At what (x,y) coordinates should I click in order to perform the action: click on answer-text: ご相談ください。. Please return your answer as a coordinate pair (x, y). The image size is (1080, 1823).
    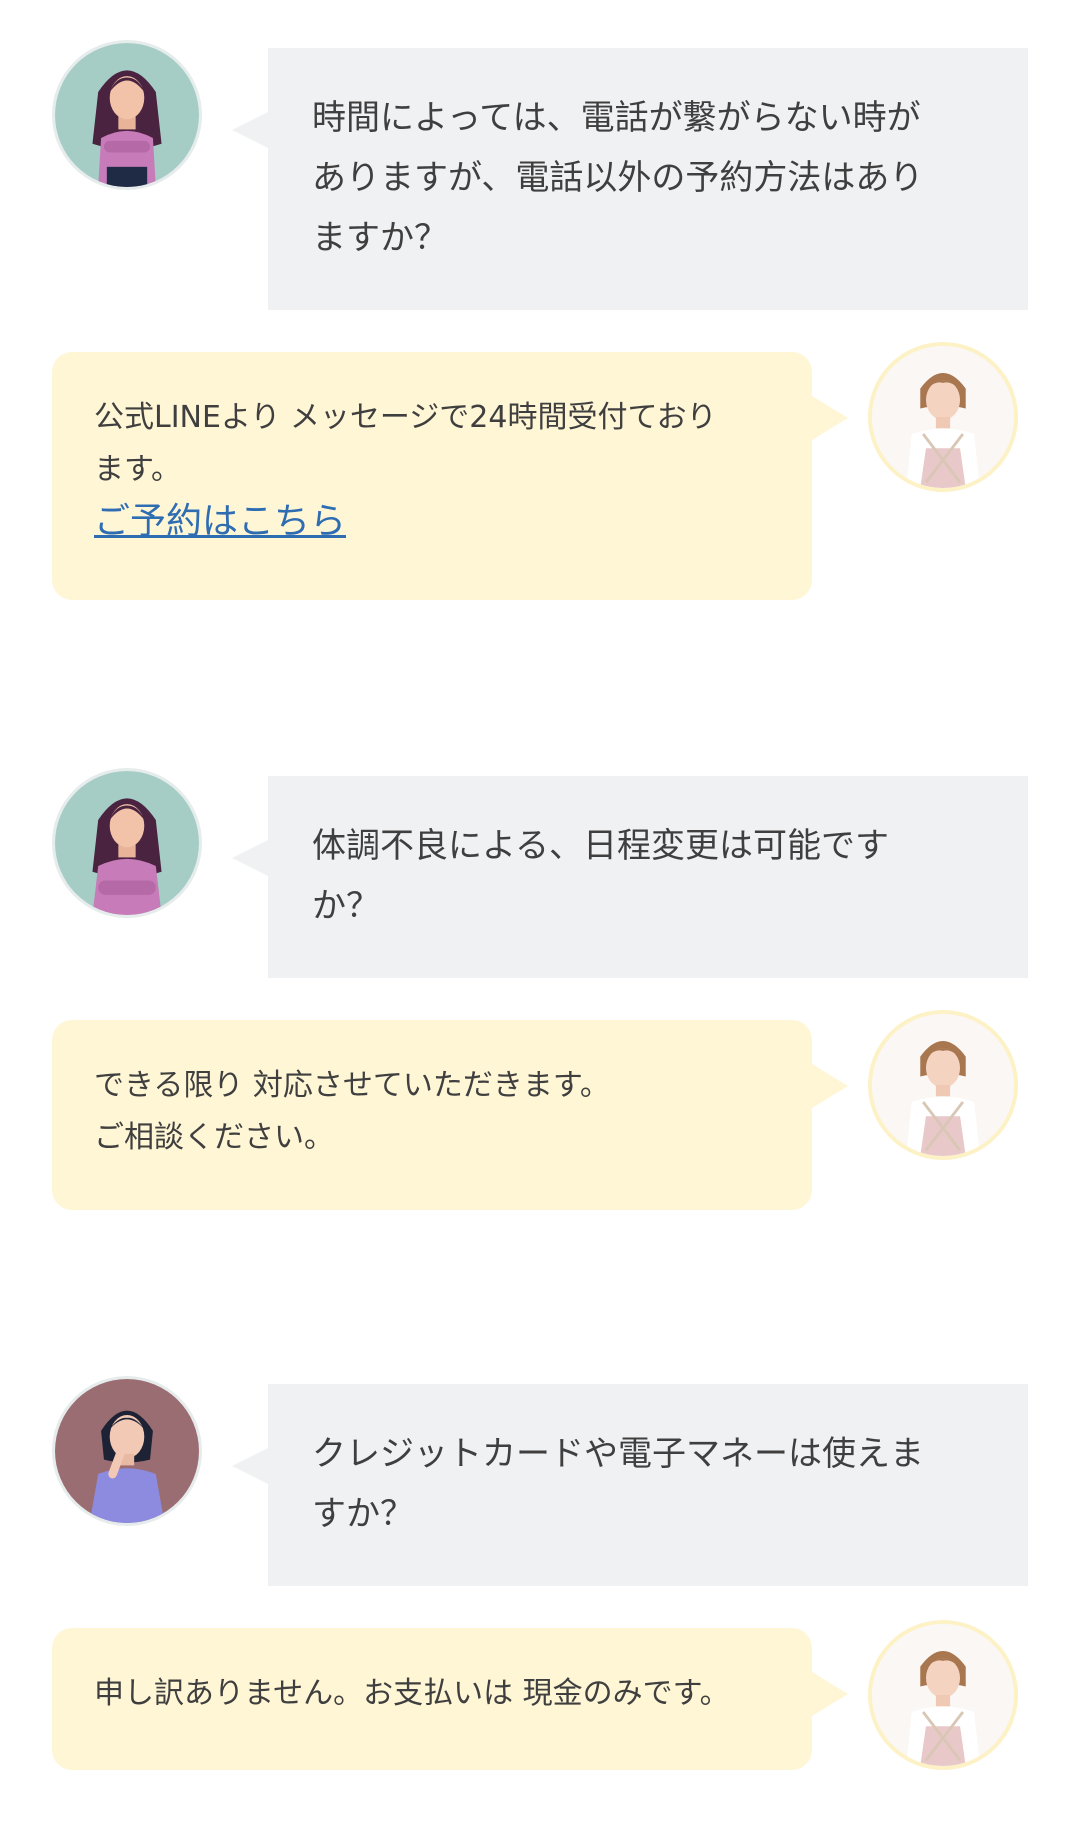
    Looking at the image, I should click on (214, 1137).